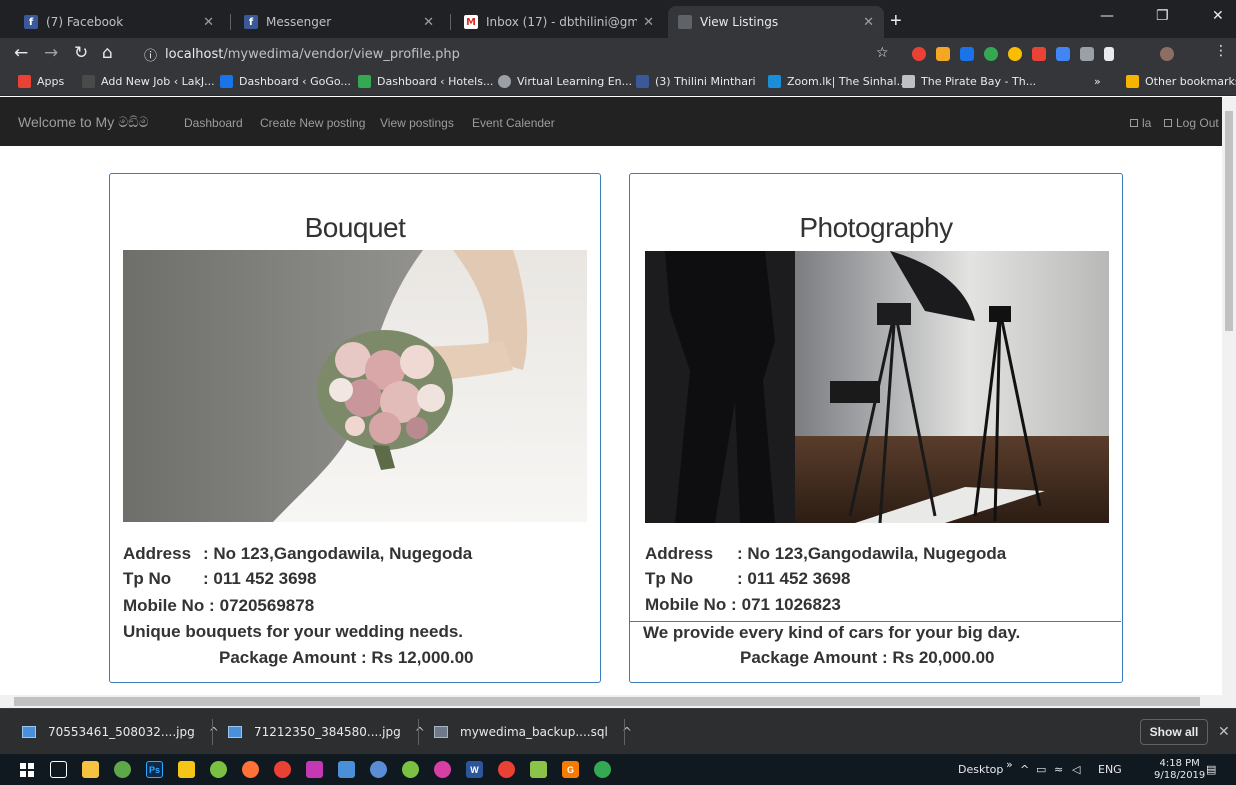 Image resolution: width=1236 pixels, height=785 pixels. What do you see at coordinates (26, 769) in the screenshot?
I see `start-icon` at bounding box center [26, 769].